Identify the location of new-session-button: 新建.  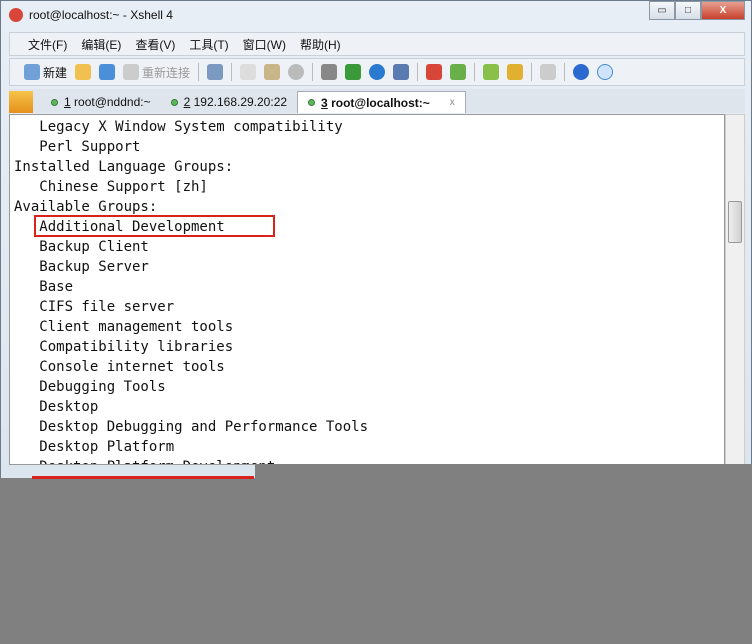
(45, 72).